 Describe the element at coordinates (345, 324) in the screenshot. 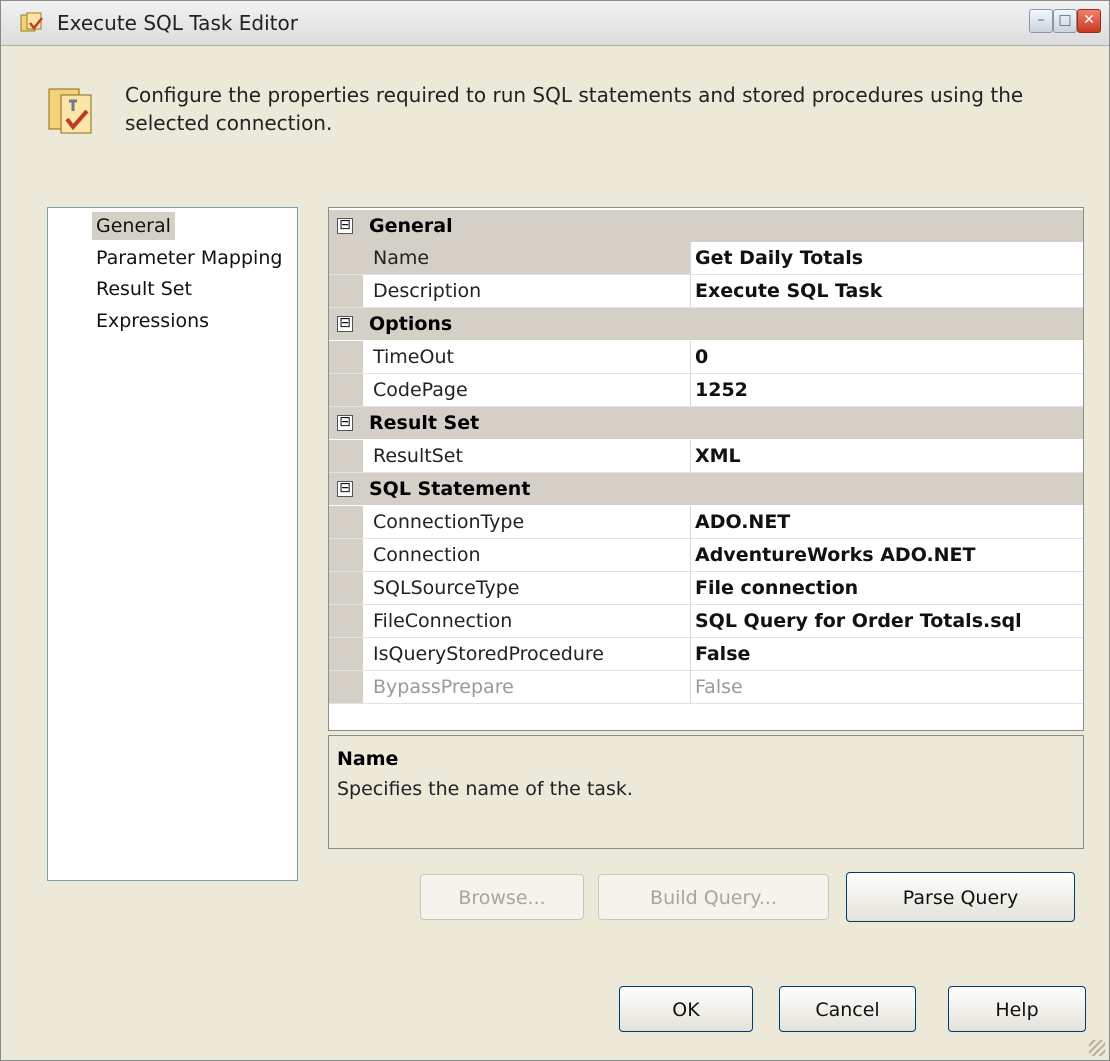

I see `collapse-options-toggle: ⊟` at that location.